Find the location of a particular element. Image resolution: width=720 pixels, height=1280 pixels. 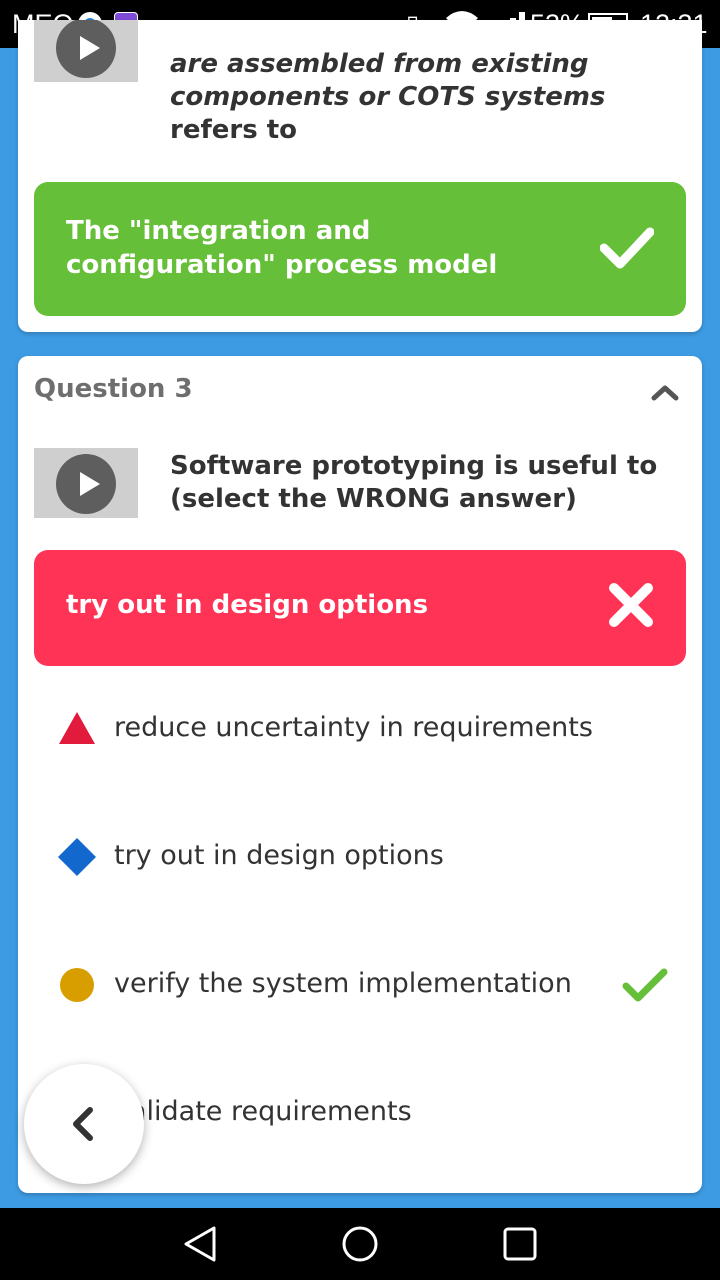

selected-answer-box: try out in design options is located at coordinates (360, 608).